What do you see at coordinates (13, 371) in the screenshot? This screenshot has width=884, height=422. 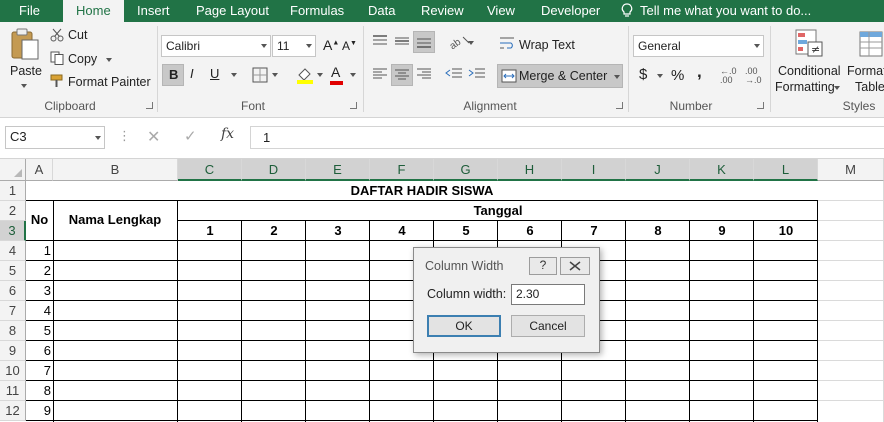 I see `row-header-10: 10` at bounding box center [13, 371].